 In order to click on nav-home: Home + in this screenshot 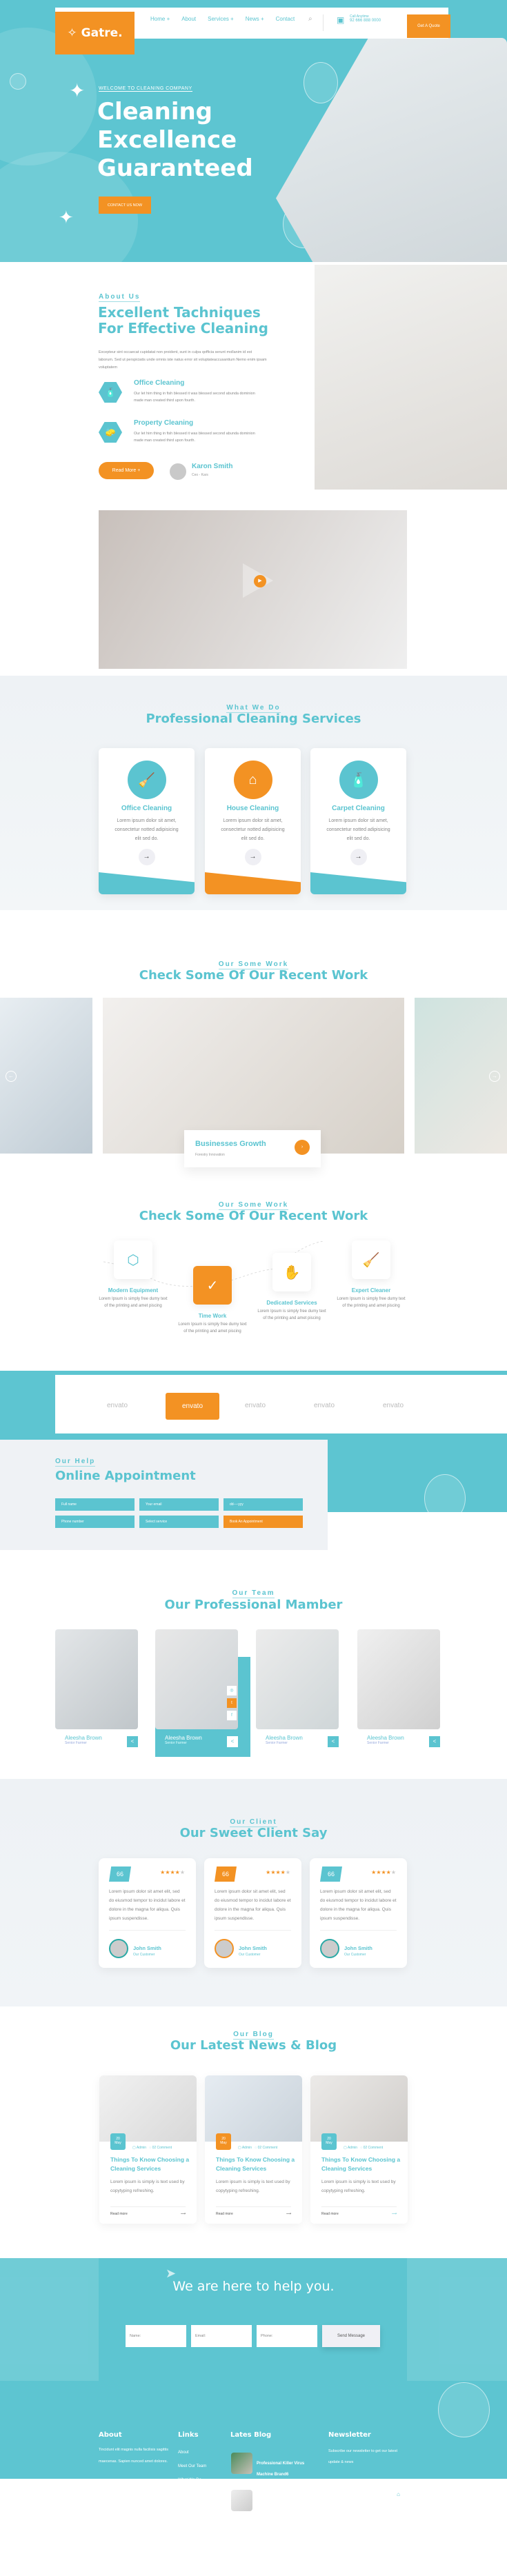, I will do `click(160, 19)`.